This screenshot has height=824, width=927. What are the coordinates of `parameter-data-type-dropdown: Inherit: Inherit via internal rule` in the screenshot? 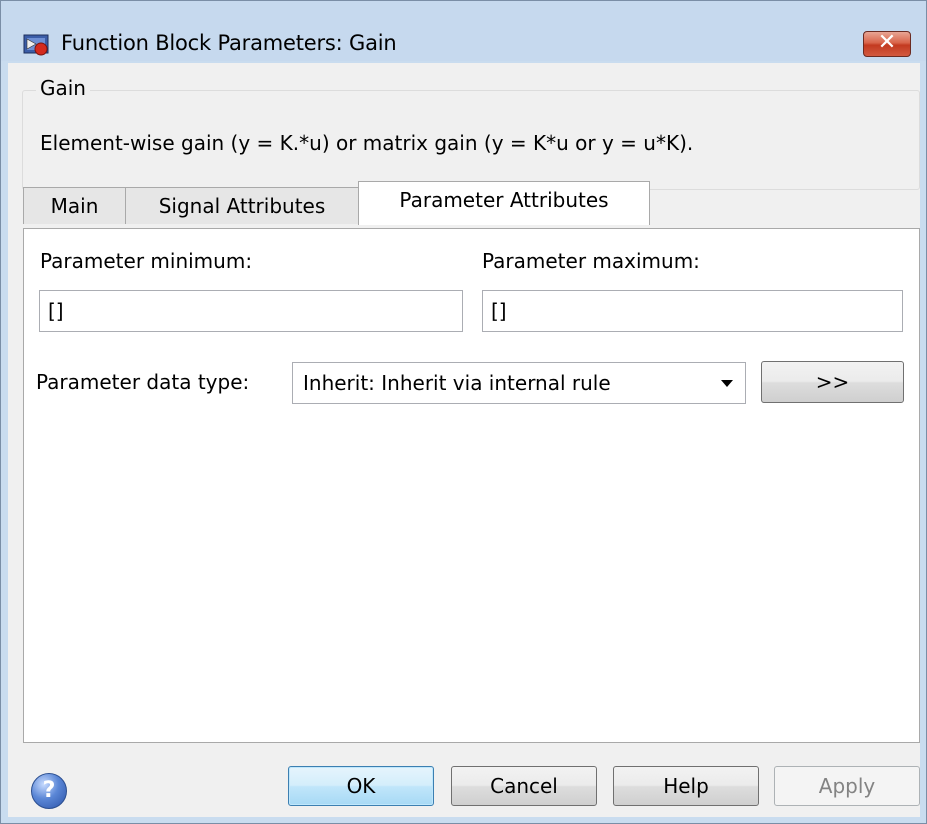 It's located at (519, 383).